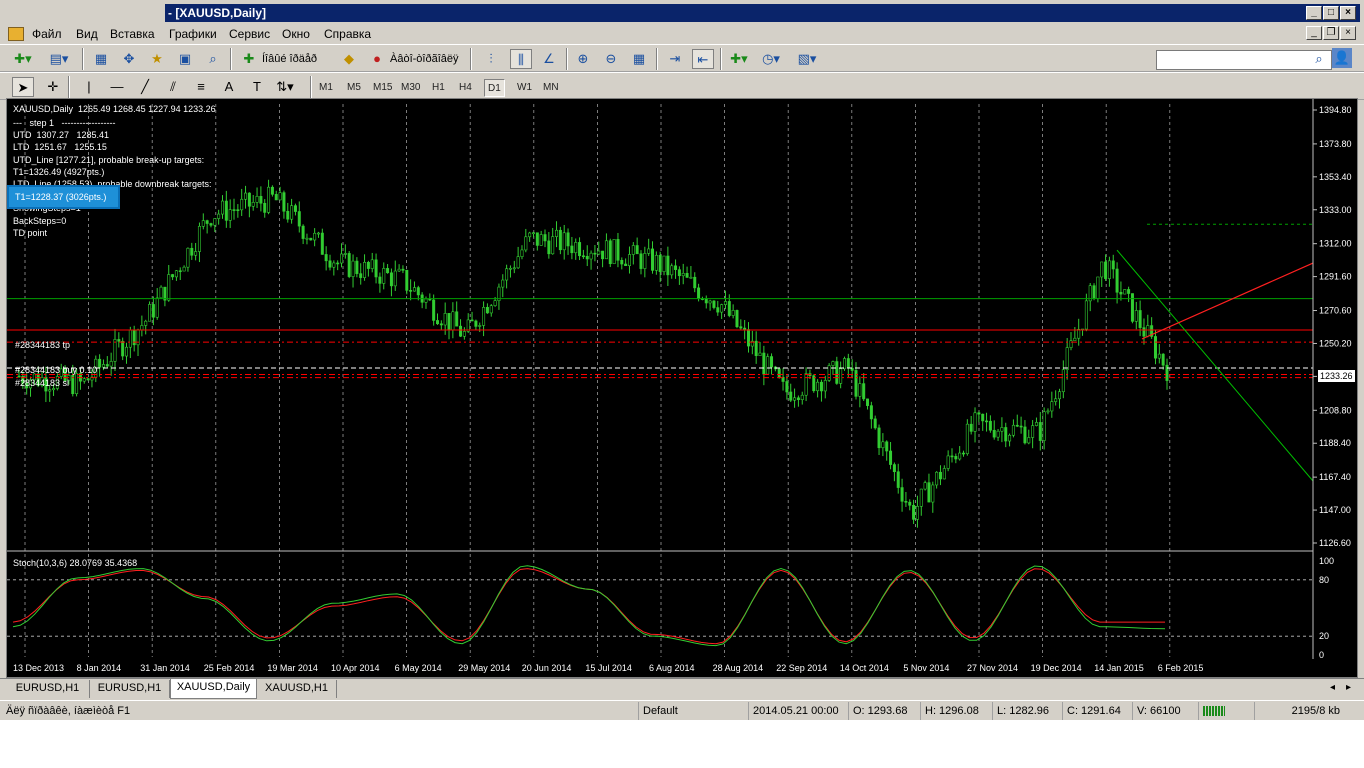  What do you see at coordinates (549, 59) in the screenshot?
I see `line-chart-icon: ∠` at bounding box center [549, 59].